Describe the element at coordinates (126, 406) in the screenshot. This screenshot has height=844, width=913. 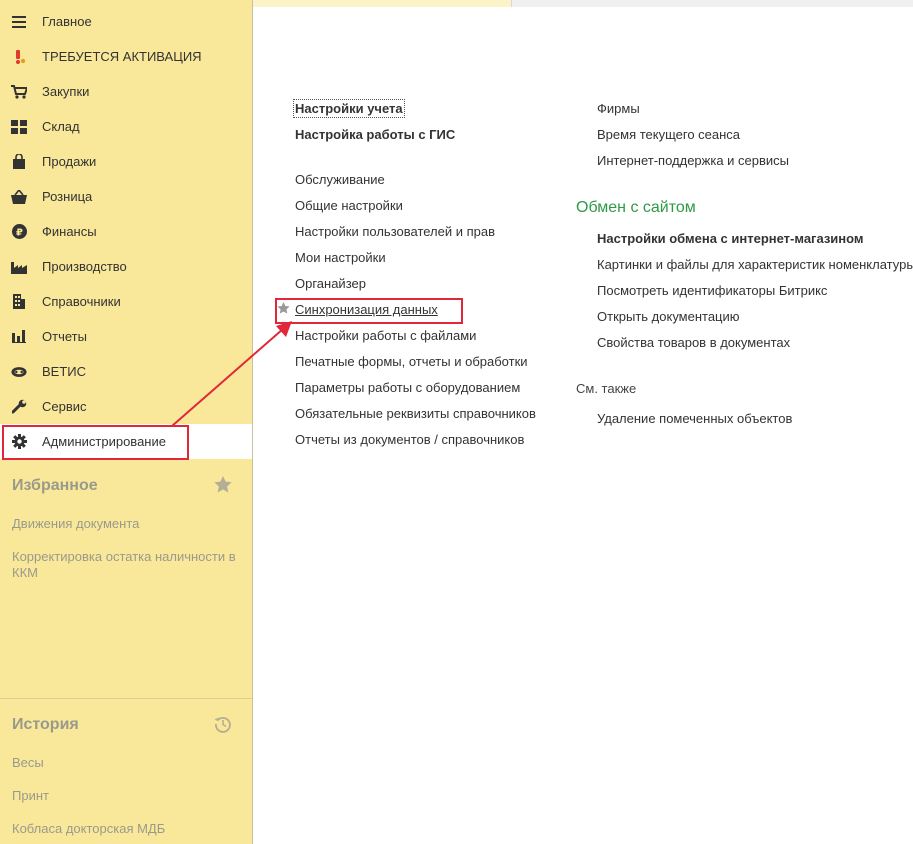
I see `sidebar-item-service: Сервис` at that location.